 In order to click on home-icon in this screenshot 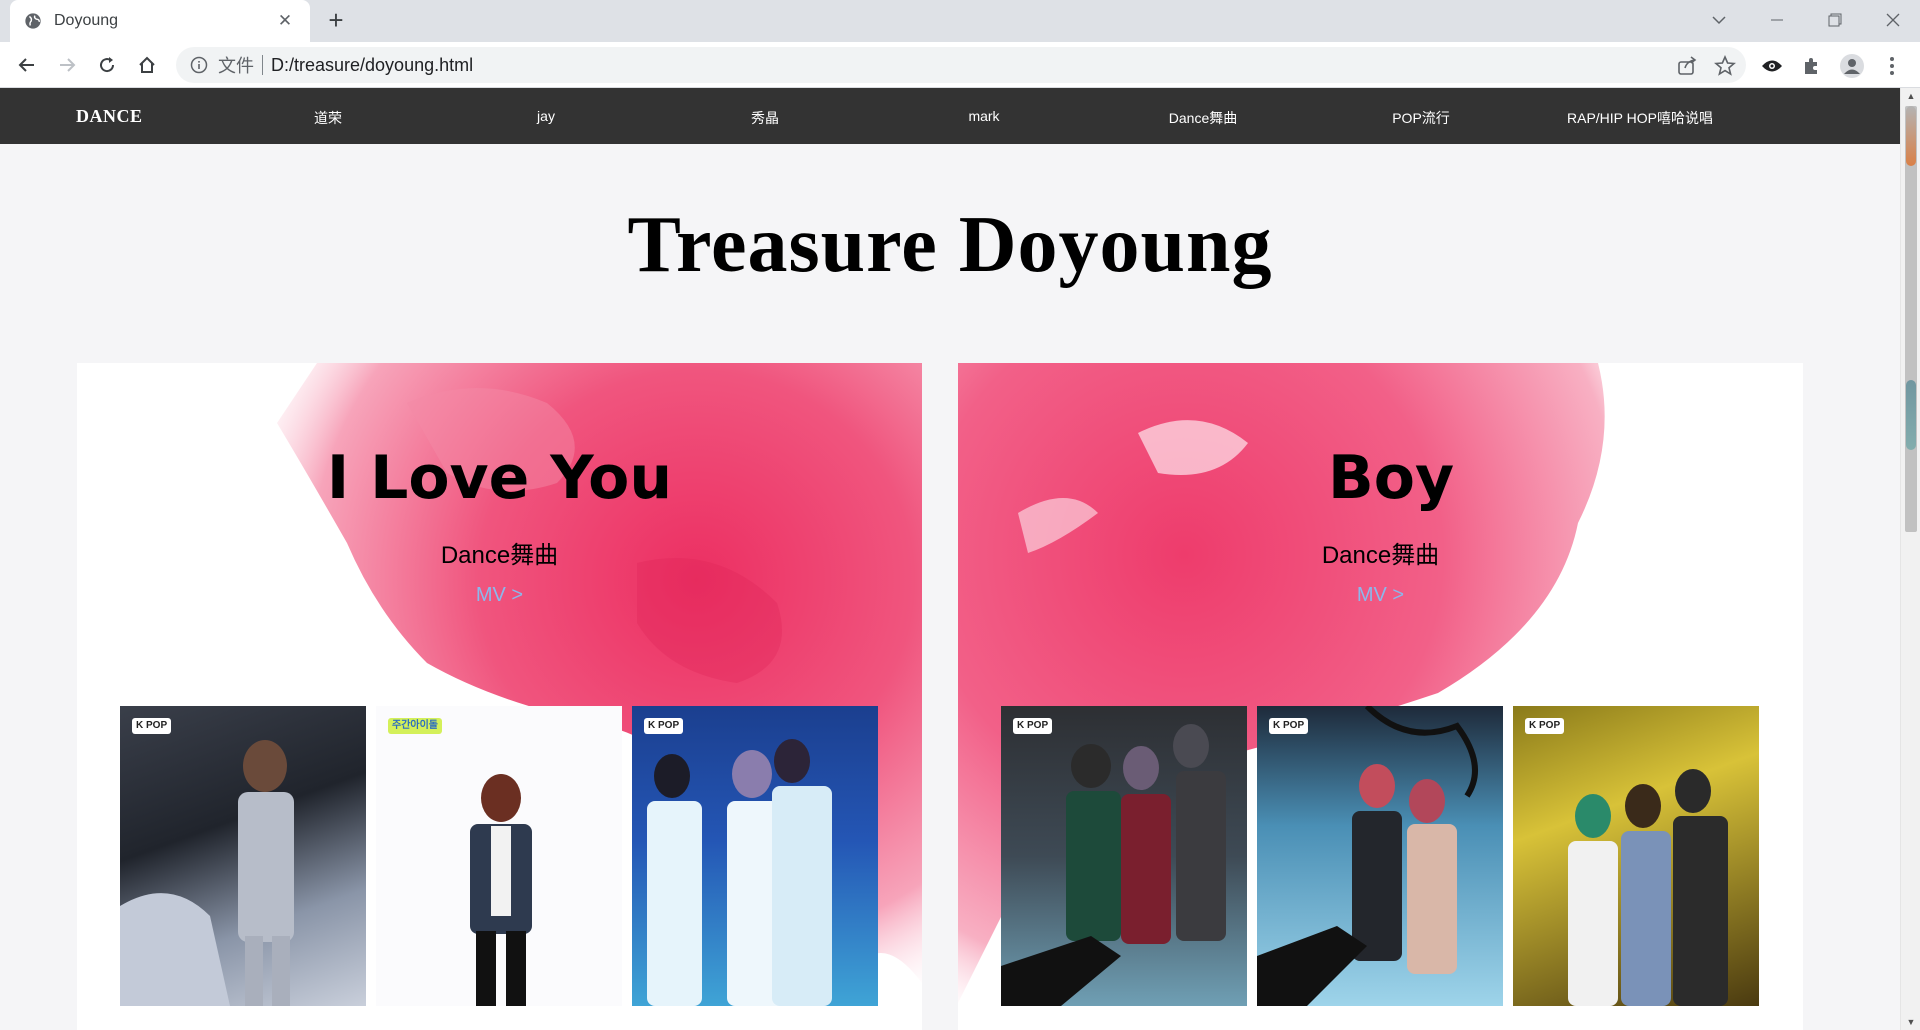, I will do `click(147, 64)`.